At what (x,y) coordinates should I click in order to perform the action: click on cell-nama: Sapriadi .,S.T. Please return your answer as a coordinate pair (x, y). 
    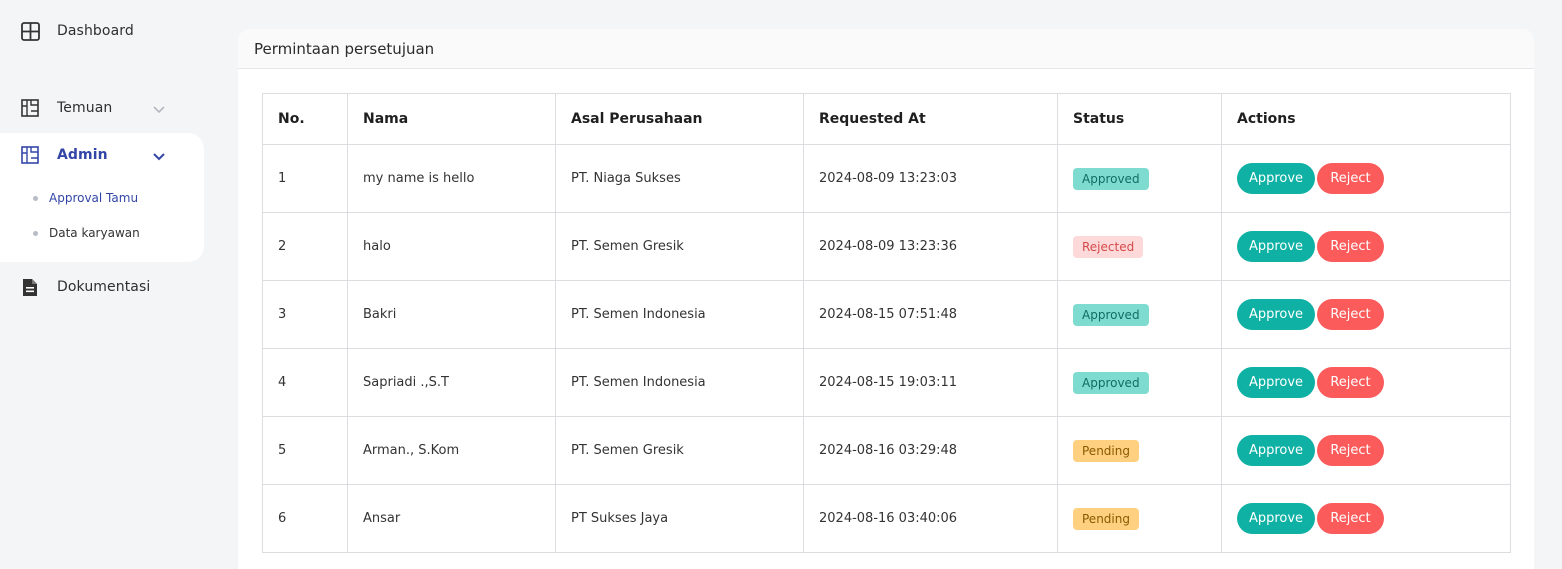
    Looking at the image, I should click on (451, 382).